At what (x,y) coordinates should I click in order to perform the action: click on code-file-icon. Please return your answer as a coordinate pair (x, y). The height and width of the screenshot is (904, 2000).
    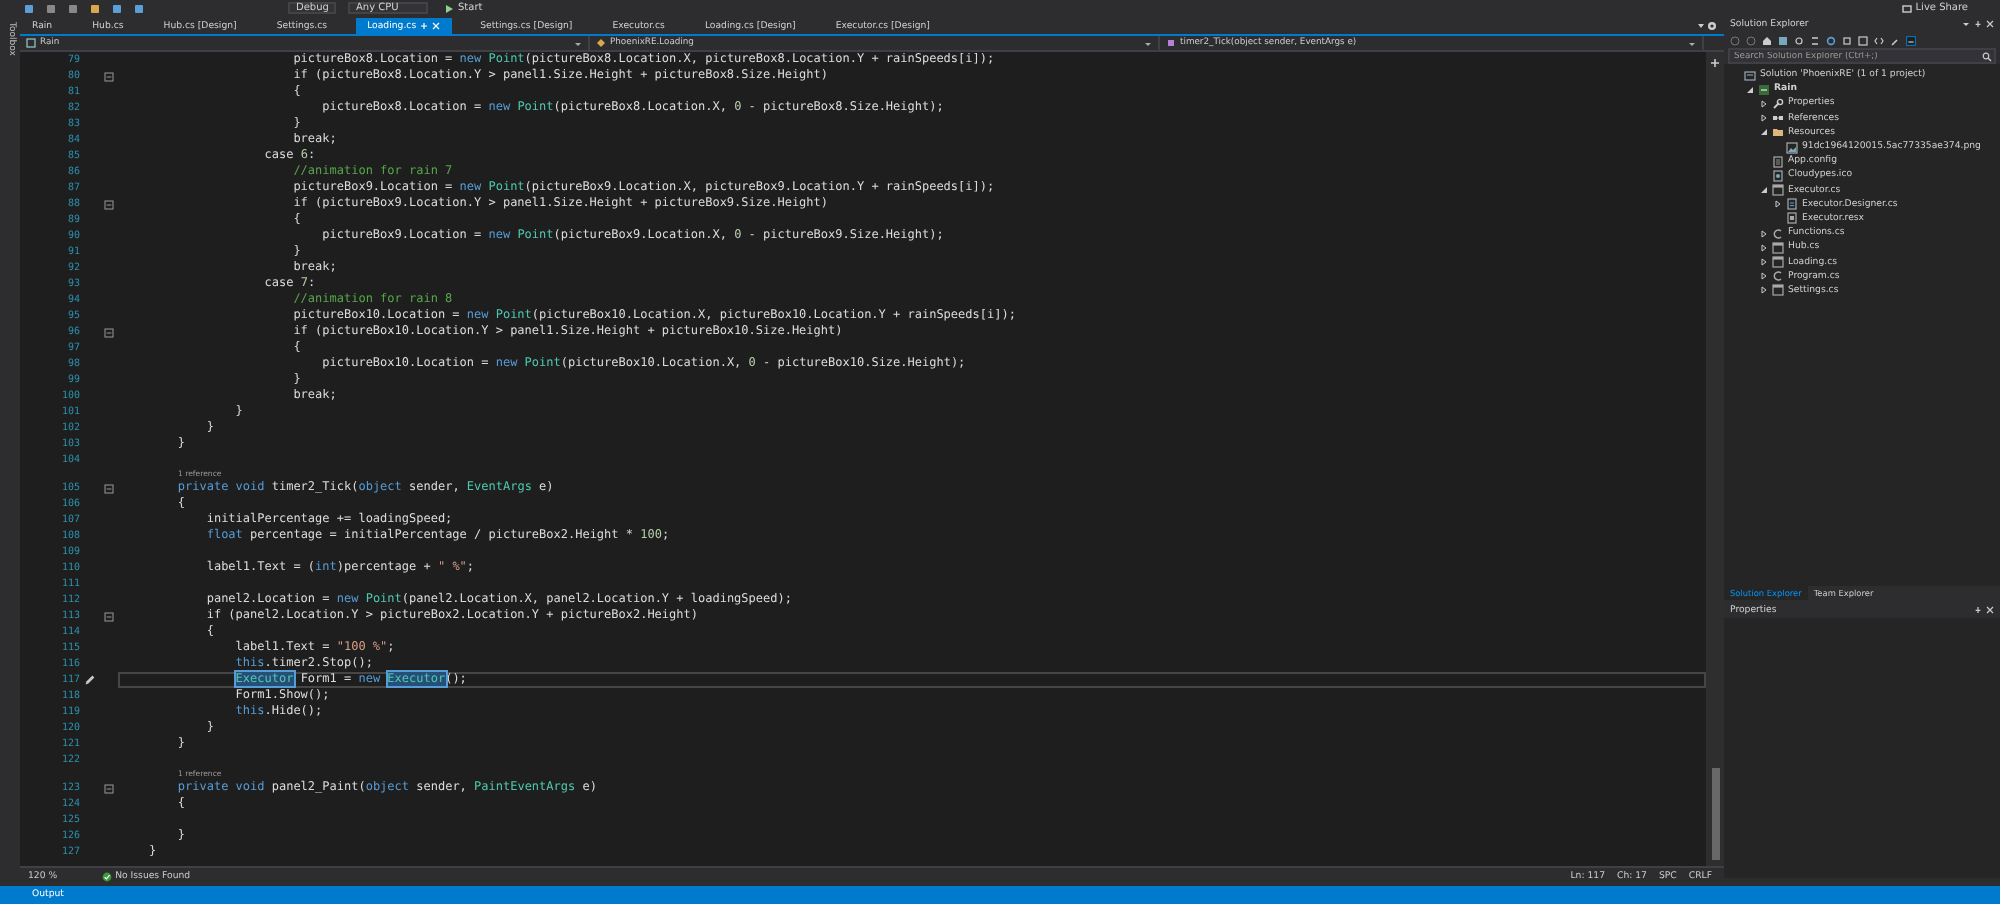
    Looking at the image, I should click on (1792, 204).